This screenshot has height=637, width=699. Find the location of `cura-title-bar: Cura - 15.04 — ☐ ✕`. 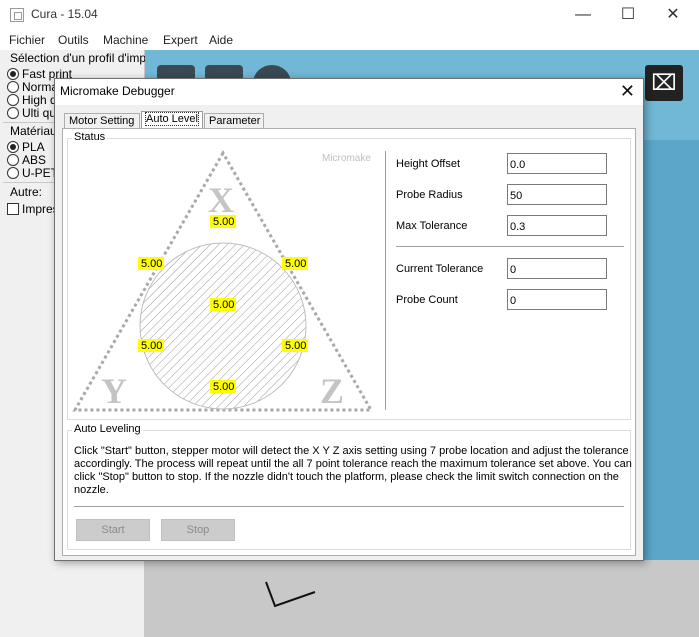

cura-title-bar: Cura - 15.04 — ☐ ✕ is located at coordinates (349, 15).